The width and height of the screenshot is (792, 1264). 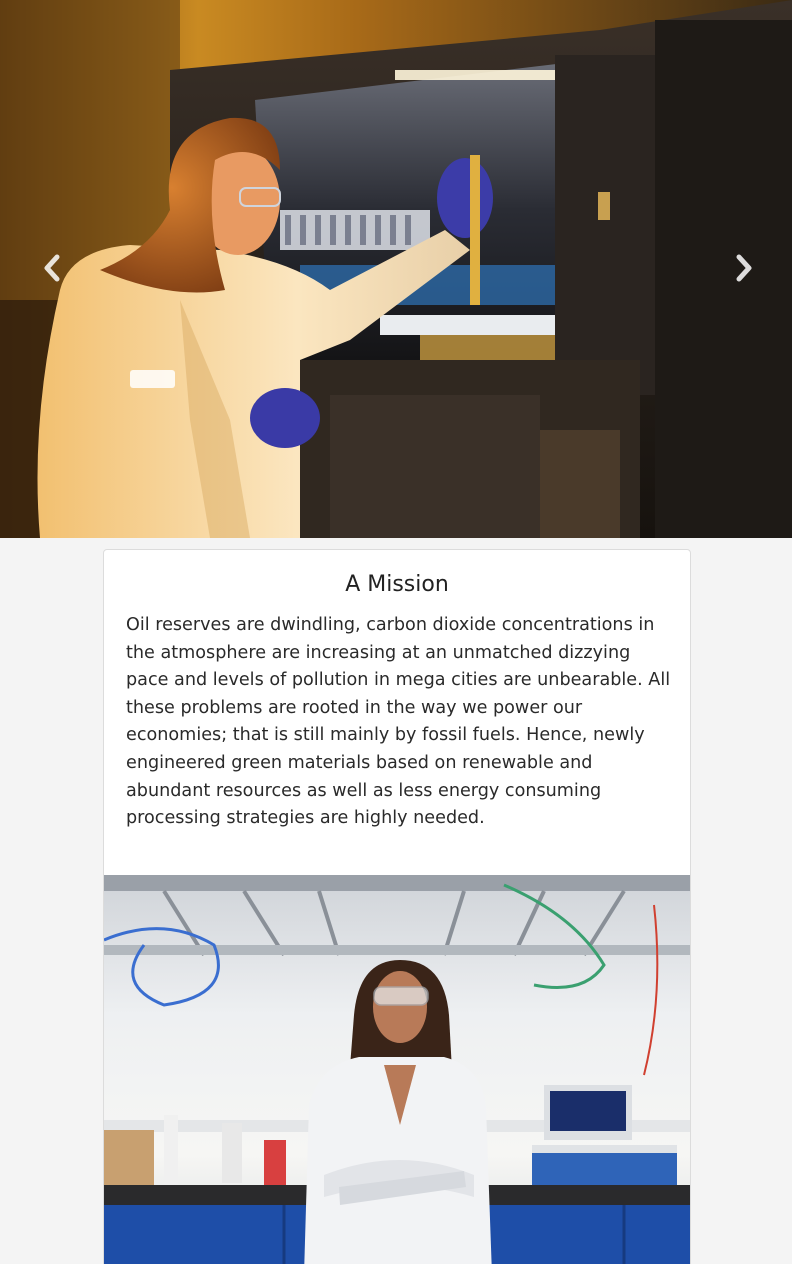 I want to click on carousel-prev-button, so click(x=52, y=268).